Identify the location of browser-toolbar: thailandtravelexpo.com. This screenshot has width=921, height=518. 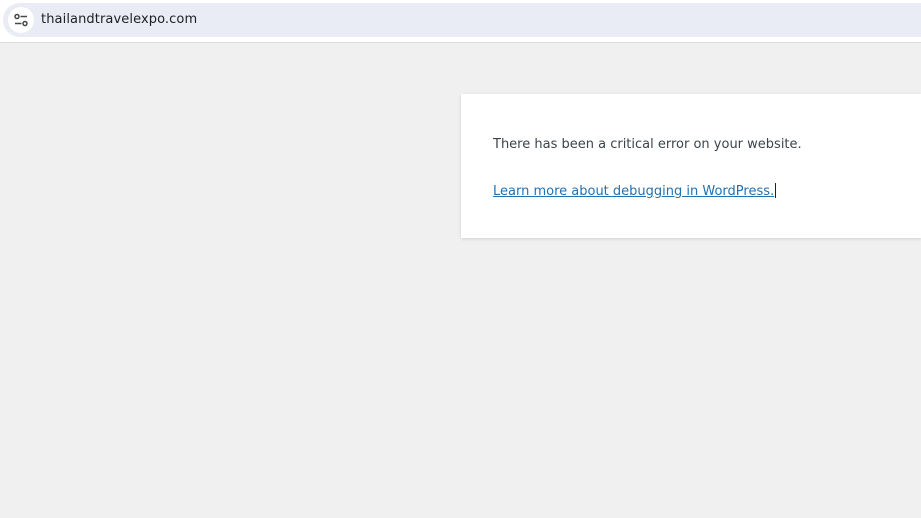
(460, 21).